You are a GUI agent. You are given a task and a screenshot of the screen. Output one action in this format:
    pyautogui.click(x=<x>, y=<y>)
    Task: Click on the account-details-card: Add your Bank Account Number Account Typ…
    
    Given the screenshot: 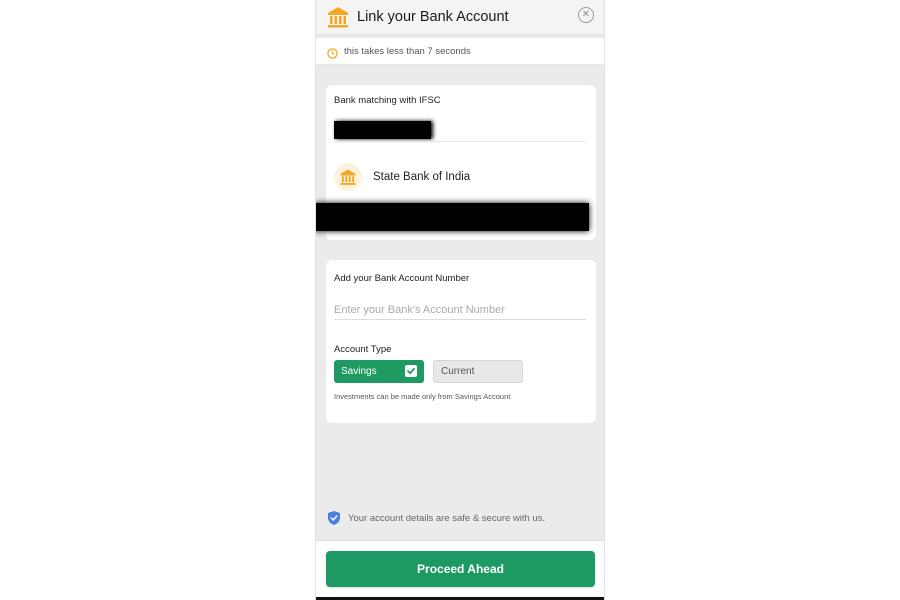 What is the action you would take?
    pyautogui.click(x=461, y=341)
    